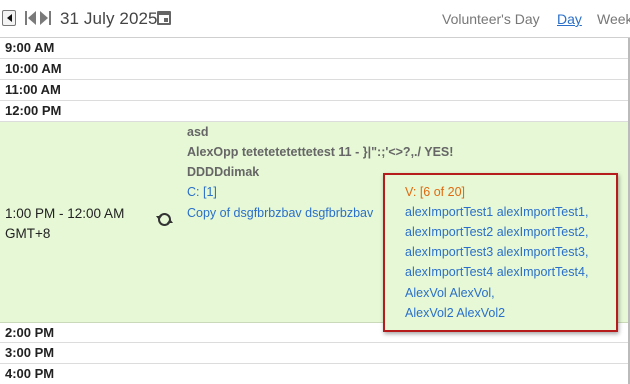 This screenshot has height=384, width=630. What do you see at coordinates (33, 89) in the screenshot?
I see `slot-time-label: 11:00 AM` at bounding box center [33, 89].